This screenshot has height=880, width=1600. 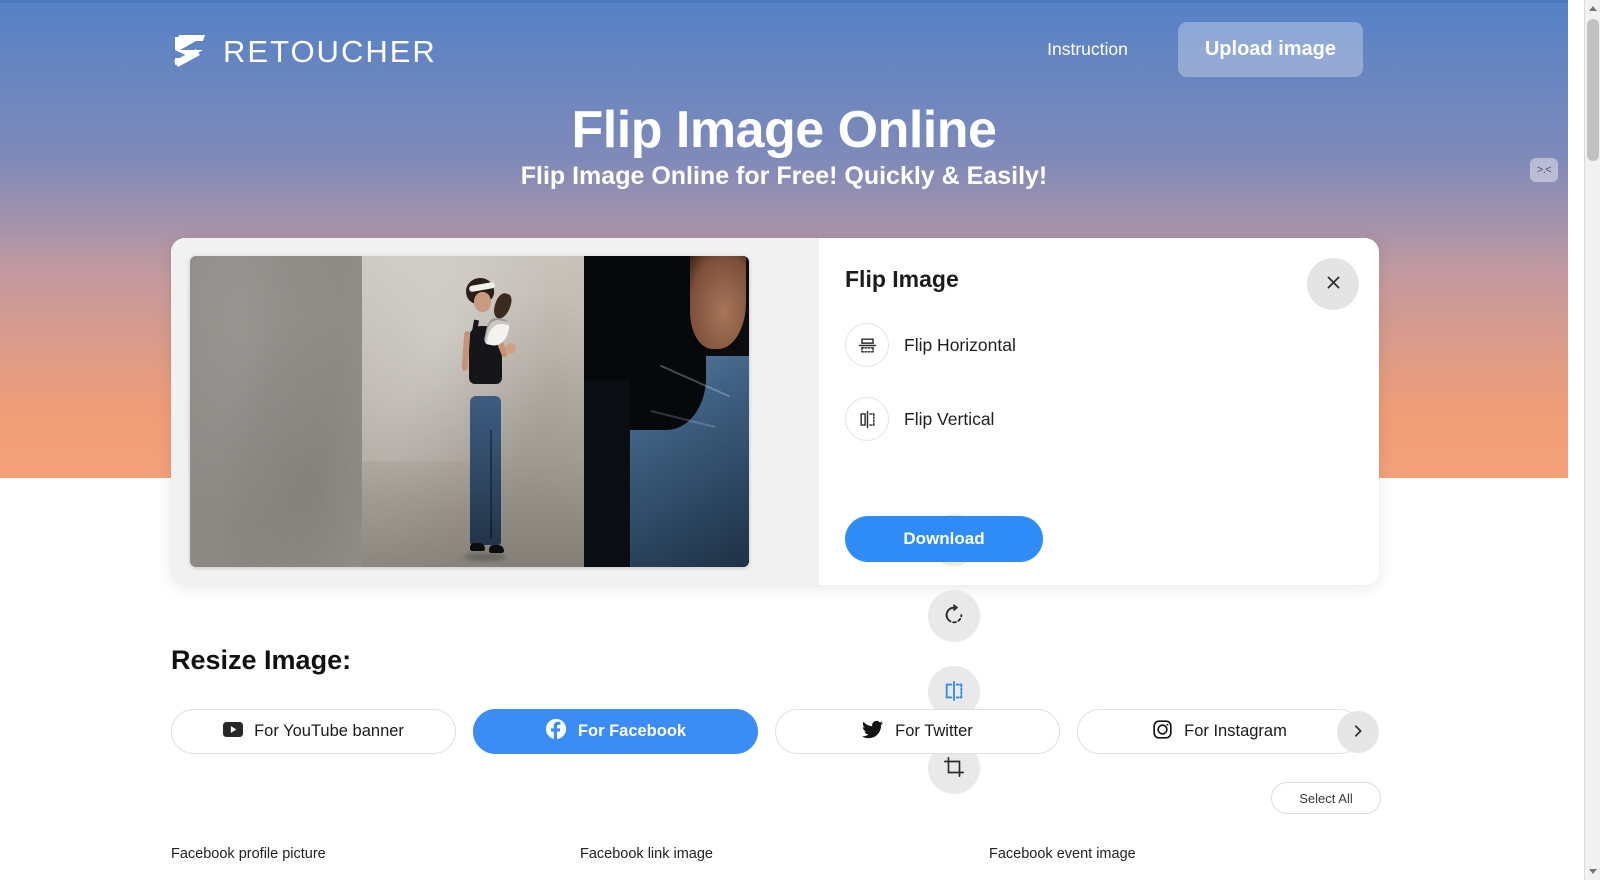 I want to click on brand-logo: RETOUCHER, so click(x=303, y=52).